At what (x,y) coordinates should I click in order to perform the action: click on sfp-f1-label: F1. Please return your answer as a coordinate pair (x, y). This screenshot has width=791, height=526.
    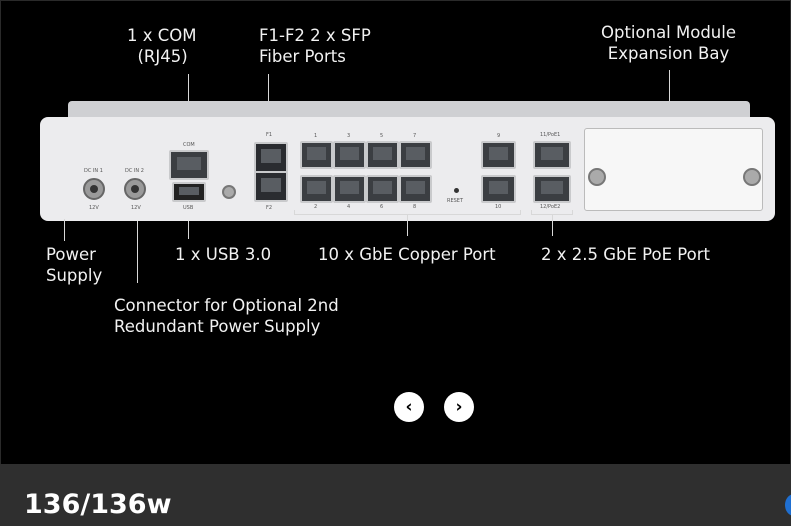
    Looking at the image, I should click on (269, 135).